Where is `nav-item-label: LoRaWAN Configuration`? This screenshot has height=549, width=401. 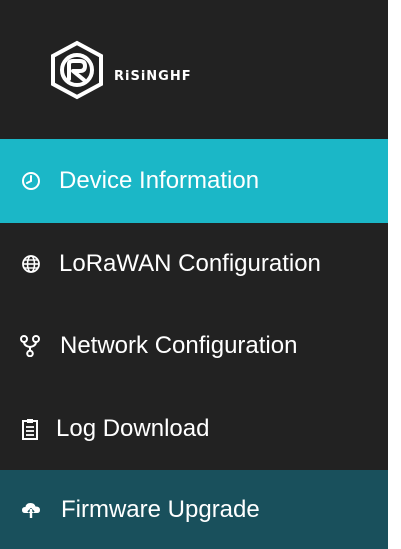 nav-item-label: LoRaWAN Configuration is located at coordinates (190, 263).